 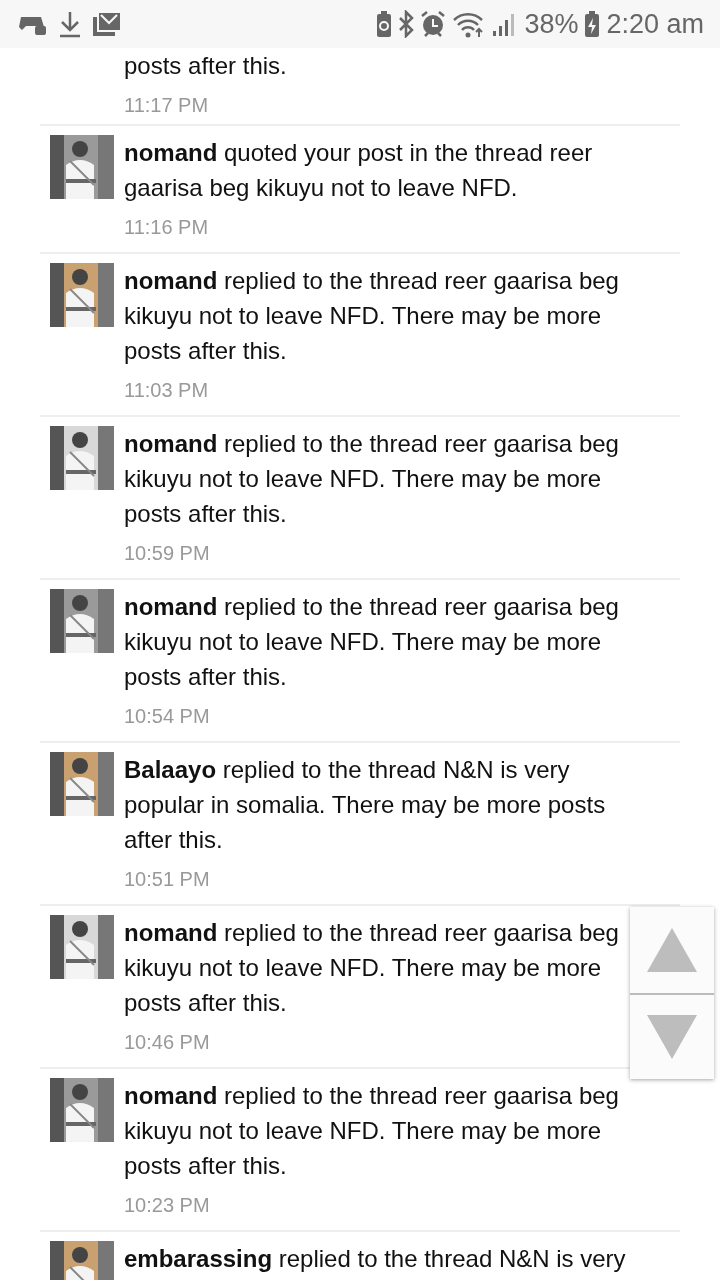 What do you see at coordinates (166, 227) in the screenshot?
I see `alert-time: 11:16 PM` at bounding box center [166, 227].